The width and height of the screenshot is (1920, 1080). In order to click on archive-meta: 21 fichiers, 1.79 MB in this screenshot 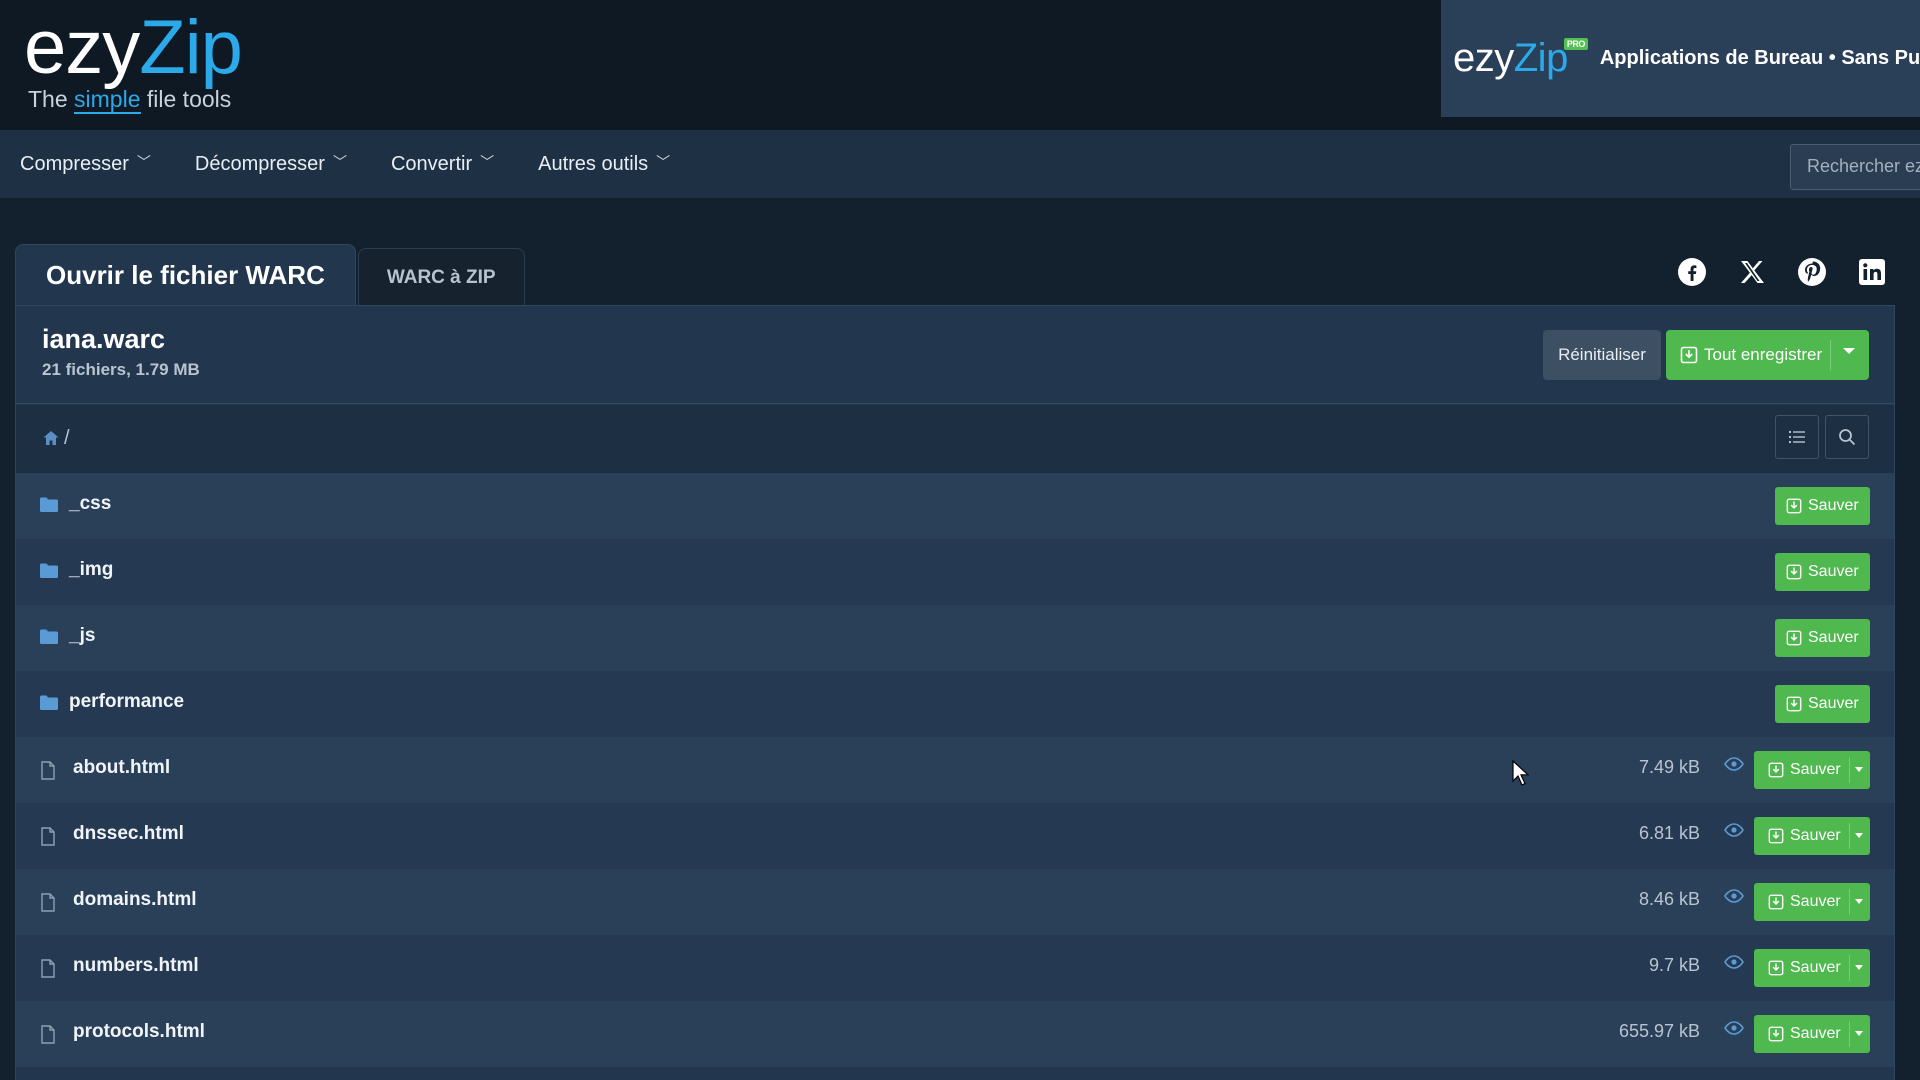, I will do `click(121, 369)`.